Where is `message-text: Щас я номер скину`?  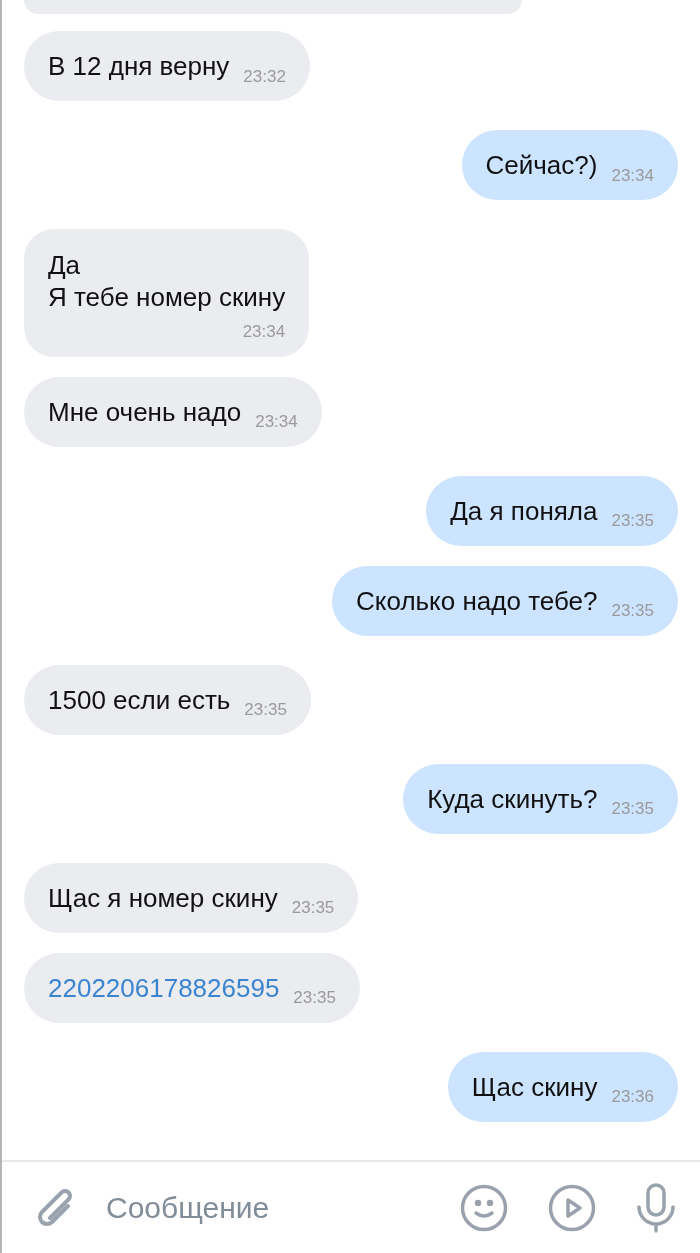
message-text: Щас я номер скину is located at coordinates (163, 897).